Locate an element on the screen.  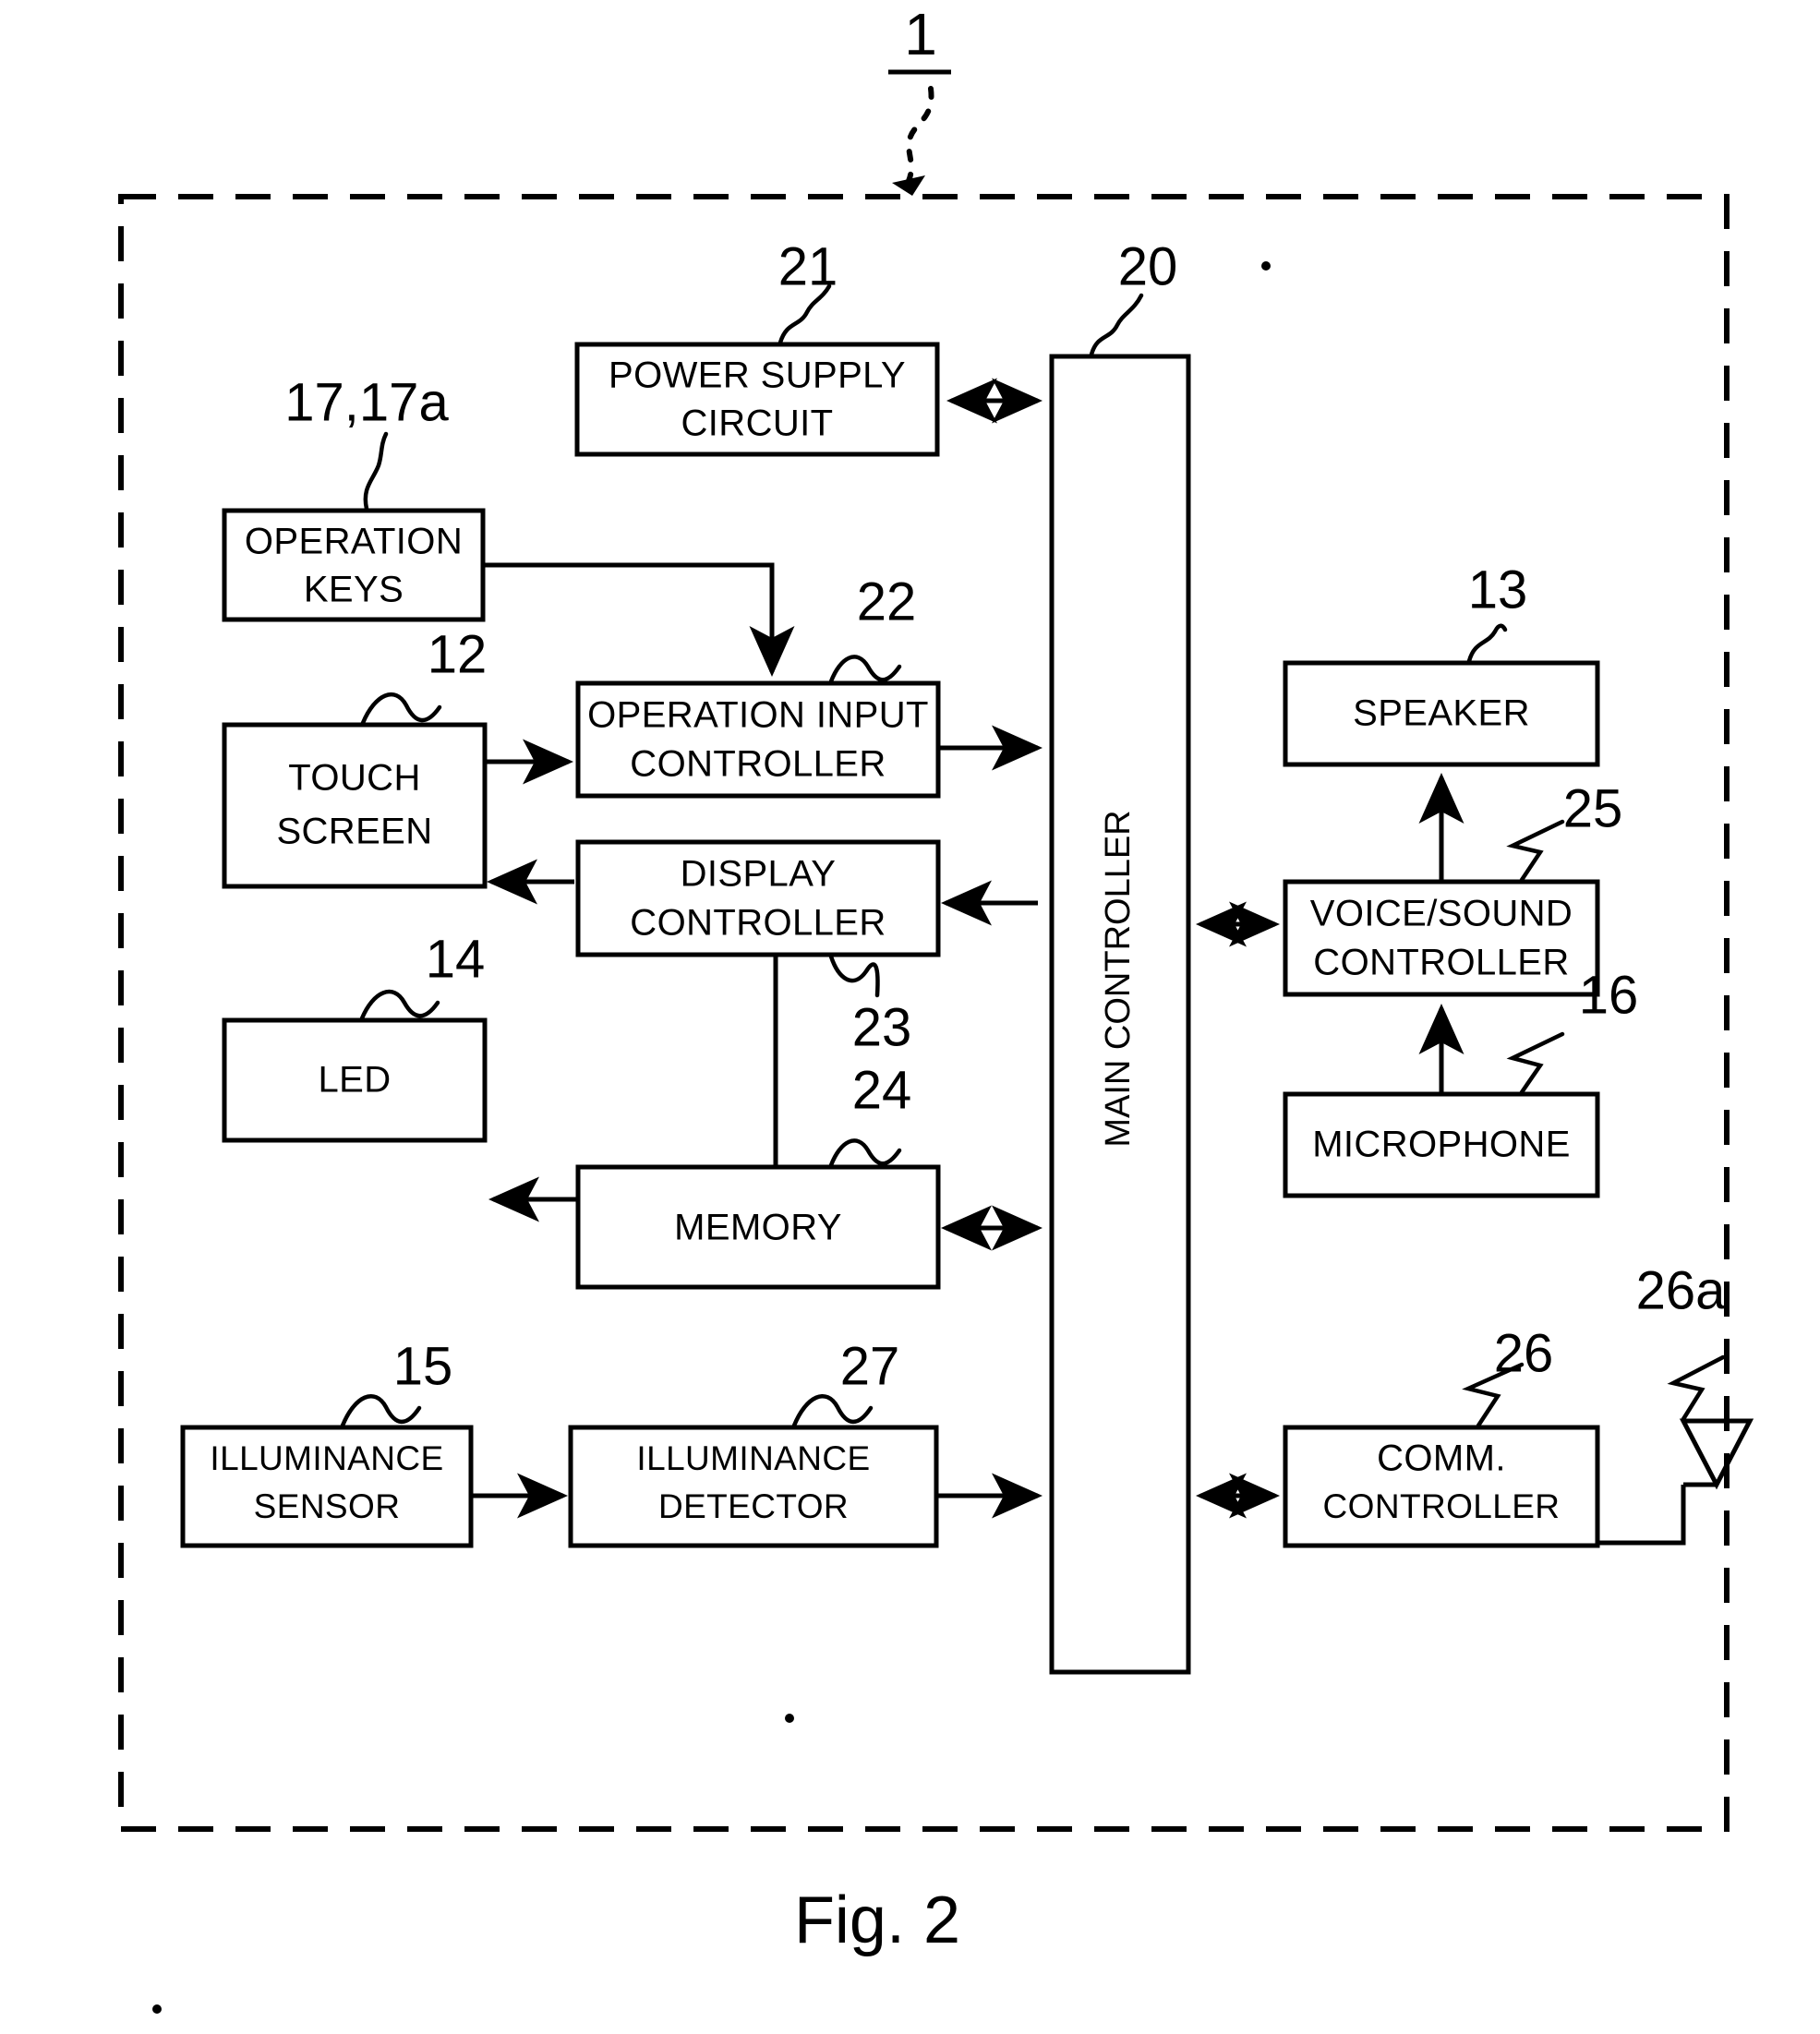
wire-comm-controller-to-antenna is located at coordinates (1641, 1516).